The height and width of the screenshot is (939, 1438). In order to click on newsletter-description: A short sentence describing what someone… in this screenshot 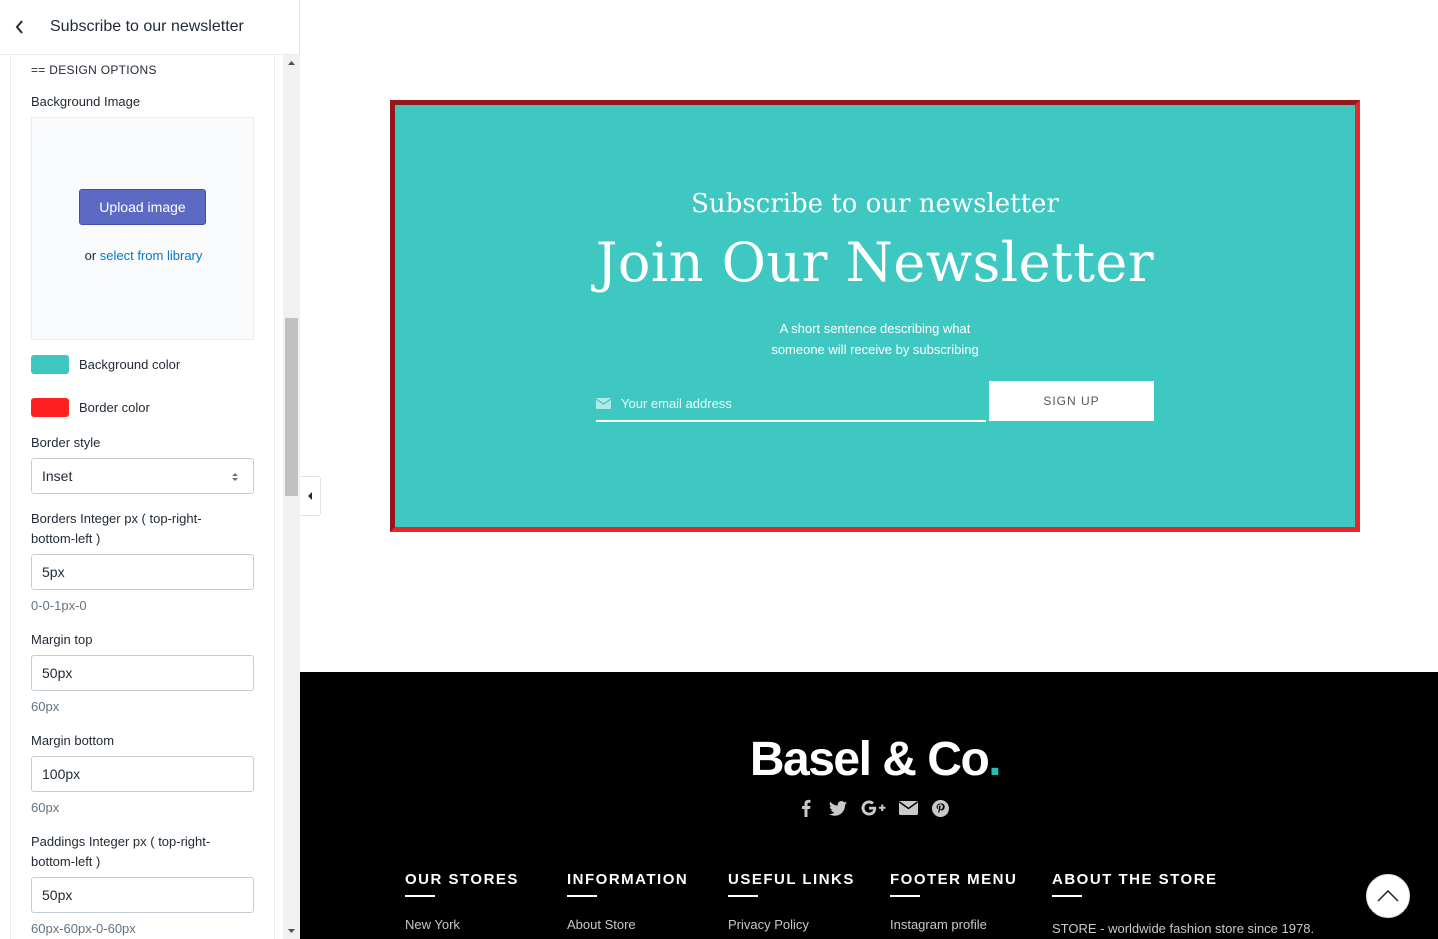, I will do `click(875, 339)`.